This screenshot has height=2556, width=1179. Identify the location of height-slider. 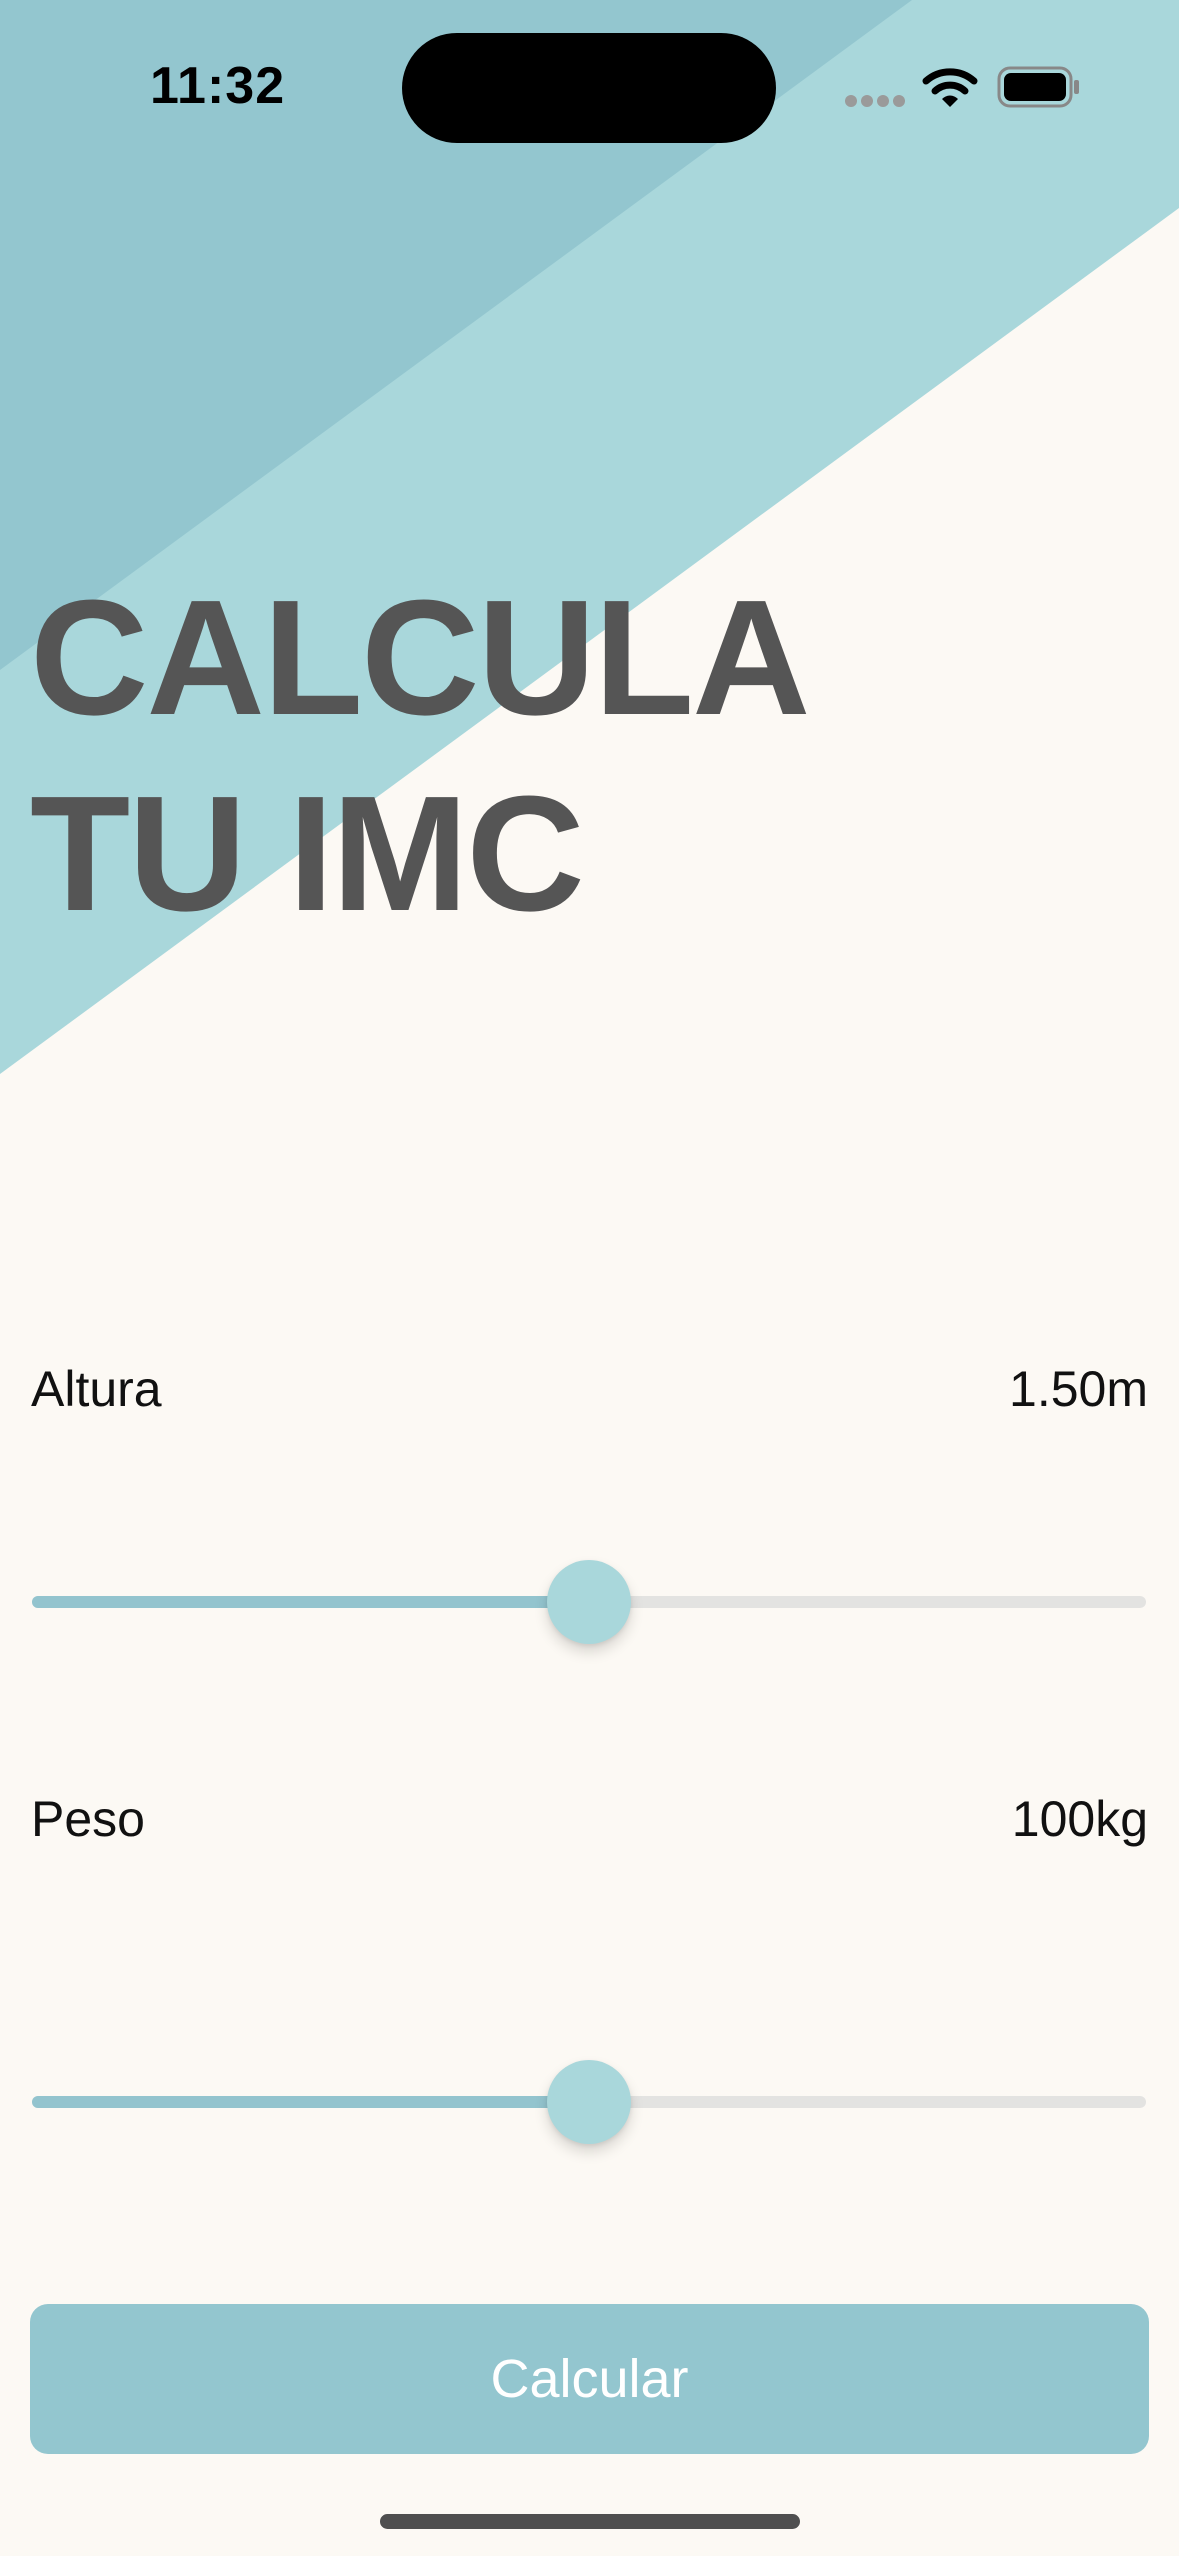
(589, 1602).